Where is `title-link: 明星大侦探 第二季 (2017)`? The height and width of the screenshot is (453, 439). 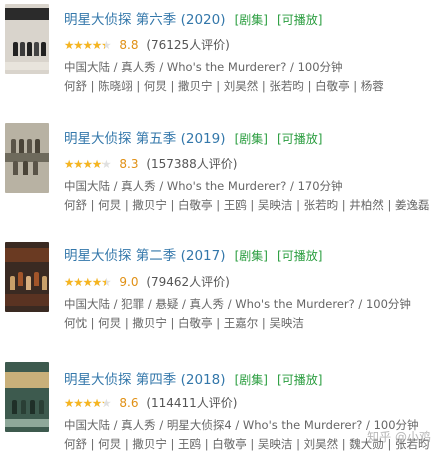 title-link: 明星大侦探 第二季 (2017) is located at coordinates (144, 256).